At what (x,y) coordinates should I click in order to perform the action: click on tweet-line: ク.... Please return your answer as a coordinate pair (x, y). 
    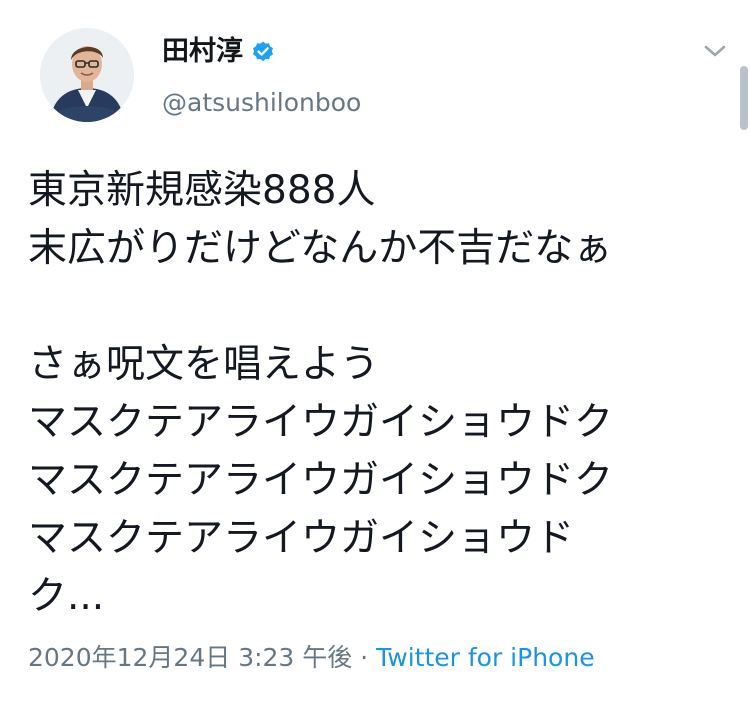
    Looking at the image, I should click on (66, 596).